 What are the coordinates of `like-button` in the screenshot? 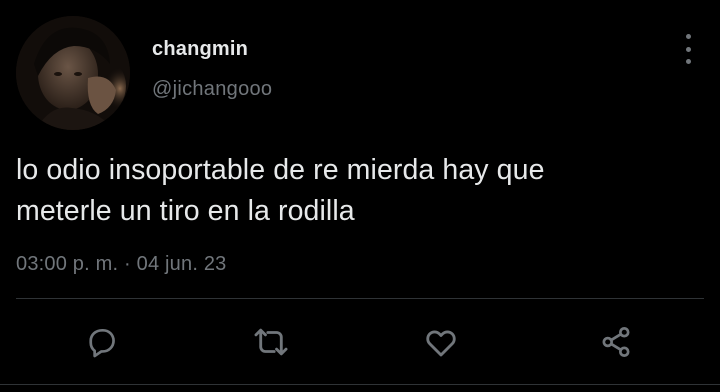 It's located at (441, 342).